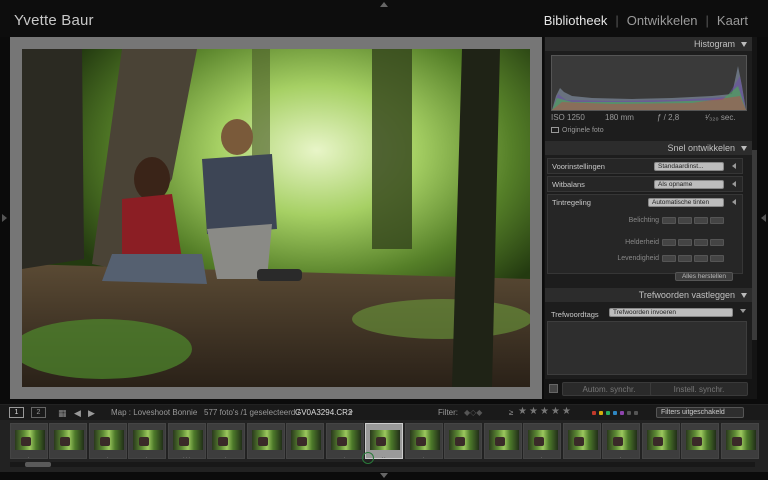 This screenshot has height=480, width=768. I want to click on label-green-icon, so click(608, 413).